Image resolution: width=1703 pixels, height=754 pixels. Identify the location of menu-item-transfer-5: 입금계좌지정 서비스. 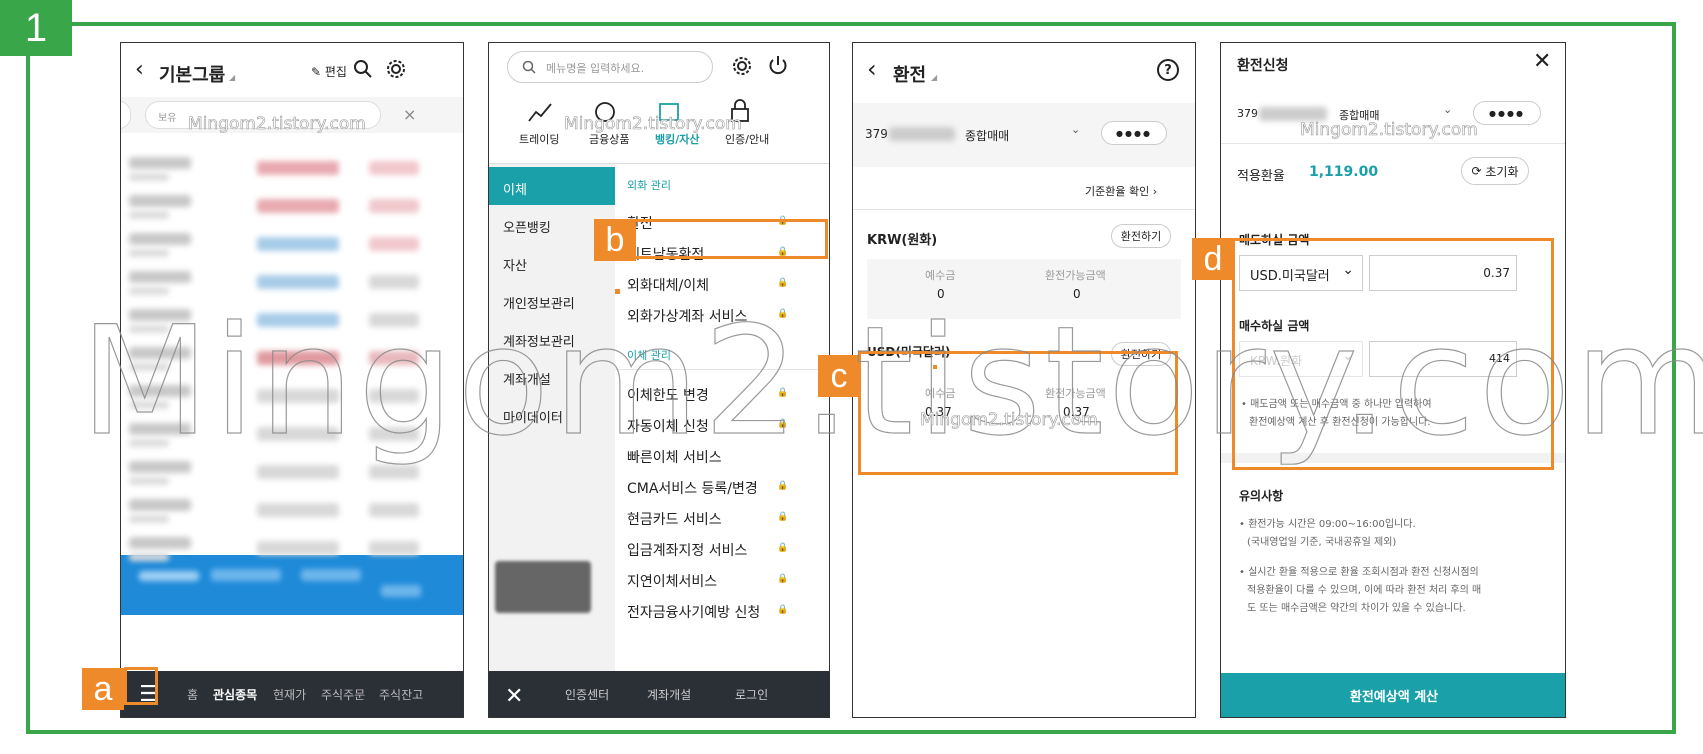
(687, 550).